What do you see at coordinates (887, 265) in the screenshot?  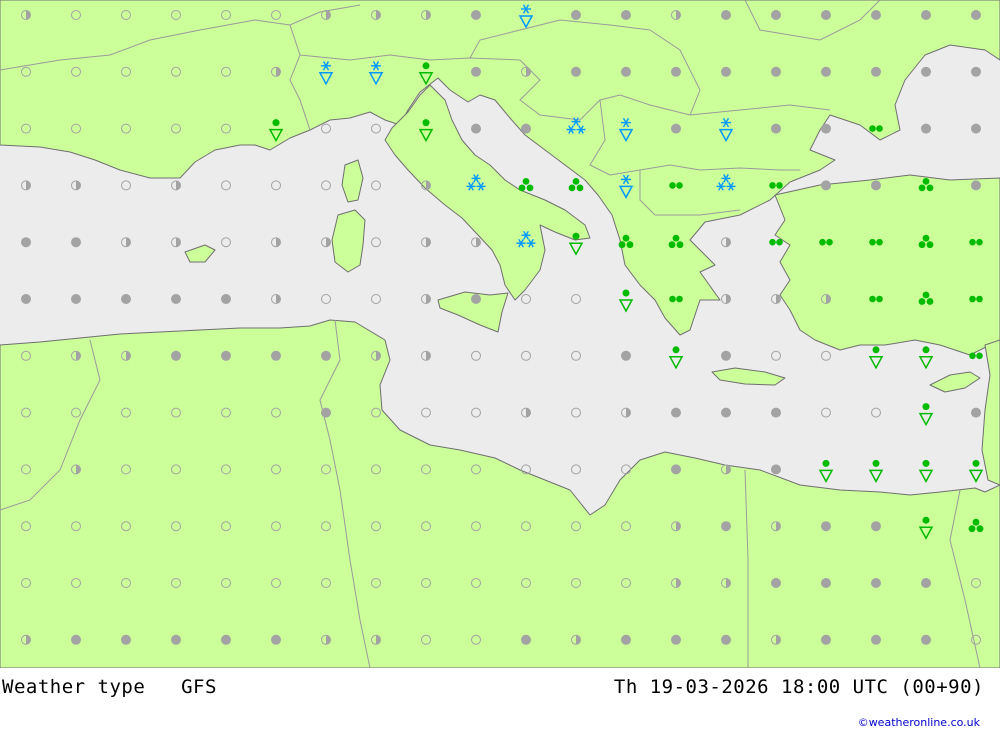 I see `turkey` at bounding box center [887, 265].